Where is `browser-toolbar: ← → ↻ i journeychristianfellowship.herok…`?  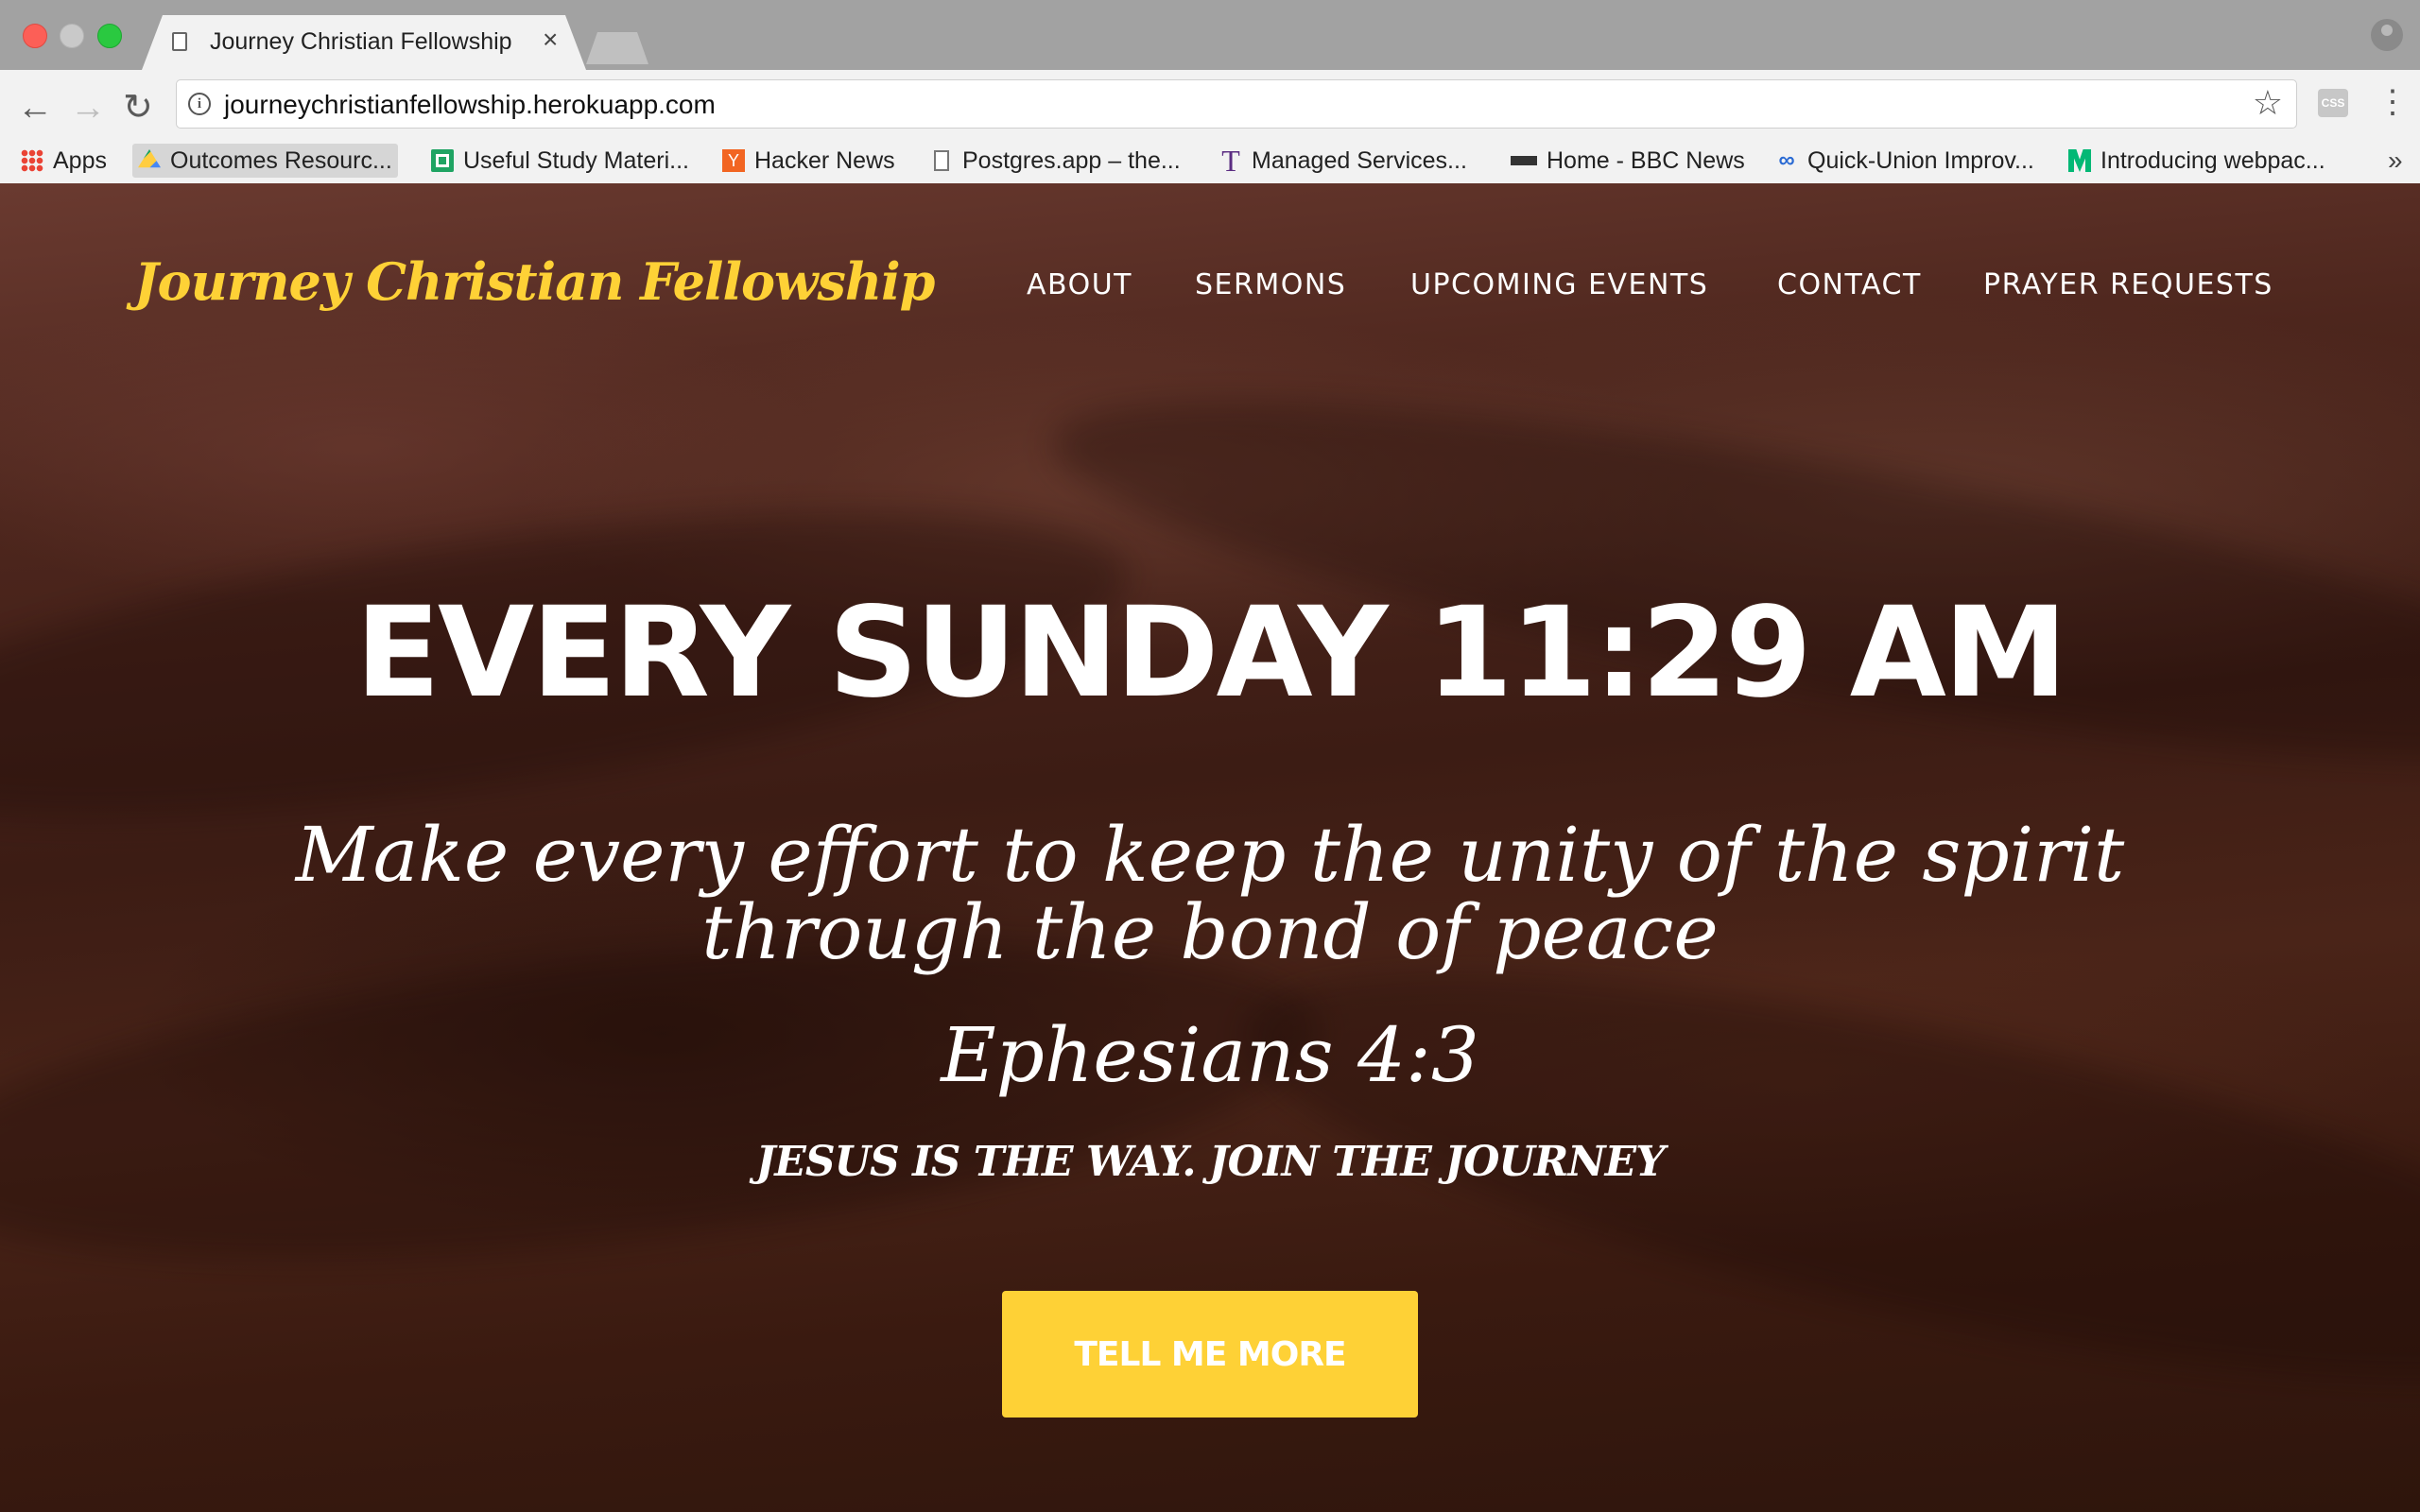 browser-toolbar: ← → ↻ i journeychristianfellowship.herok… is located at coordinates (1210, 127).